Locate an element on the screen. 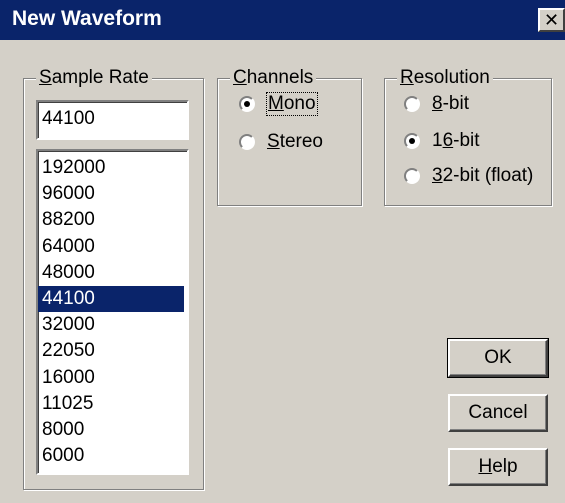 Image resolution: width=565 pixels, height=503 pixels. window-title: New Waveform is located at coordinates (87, 18).